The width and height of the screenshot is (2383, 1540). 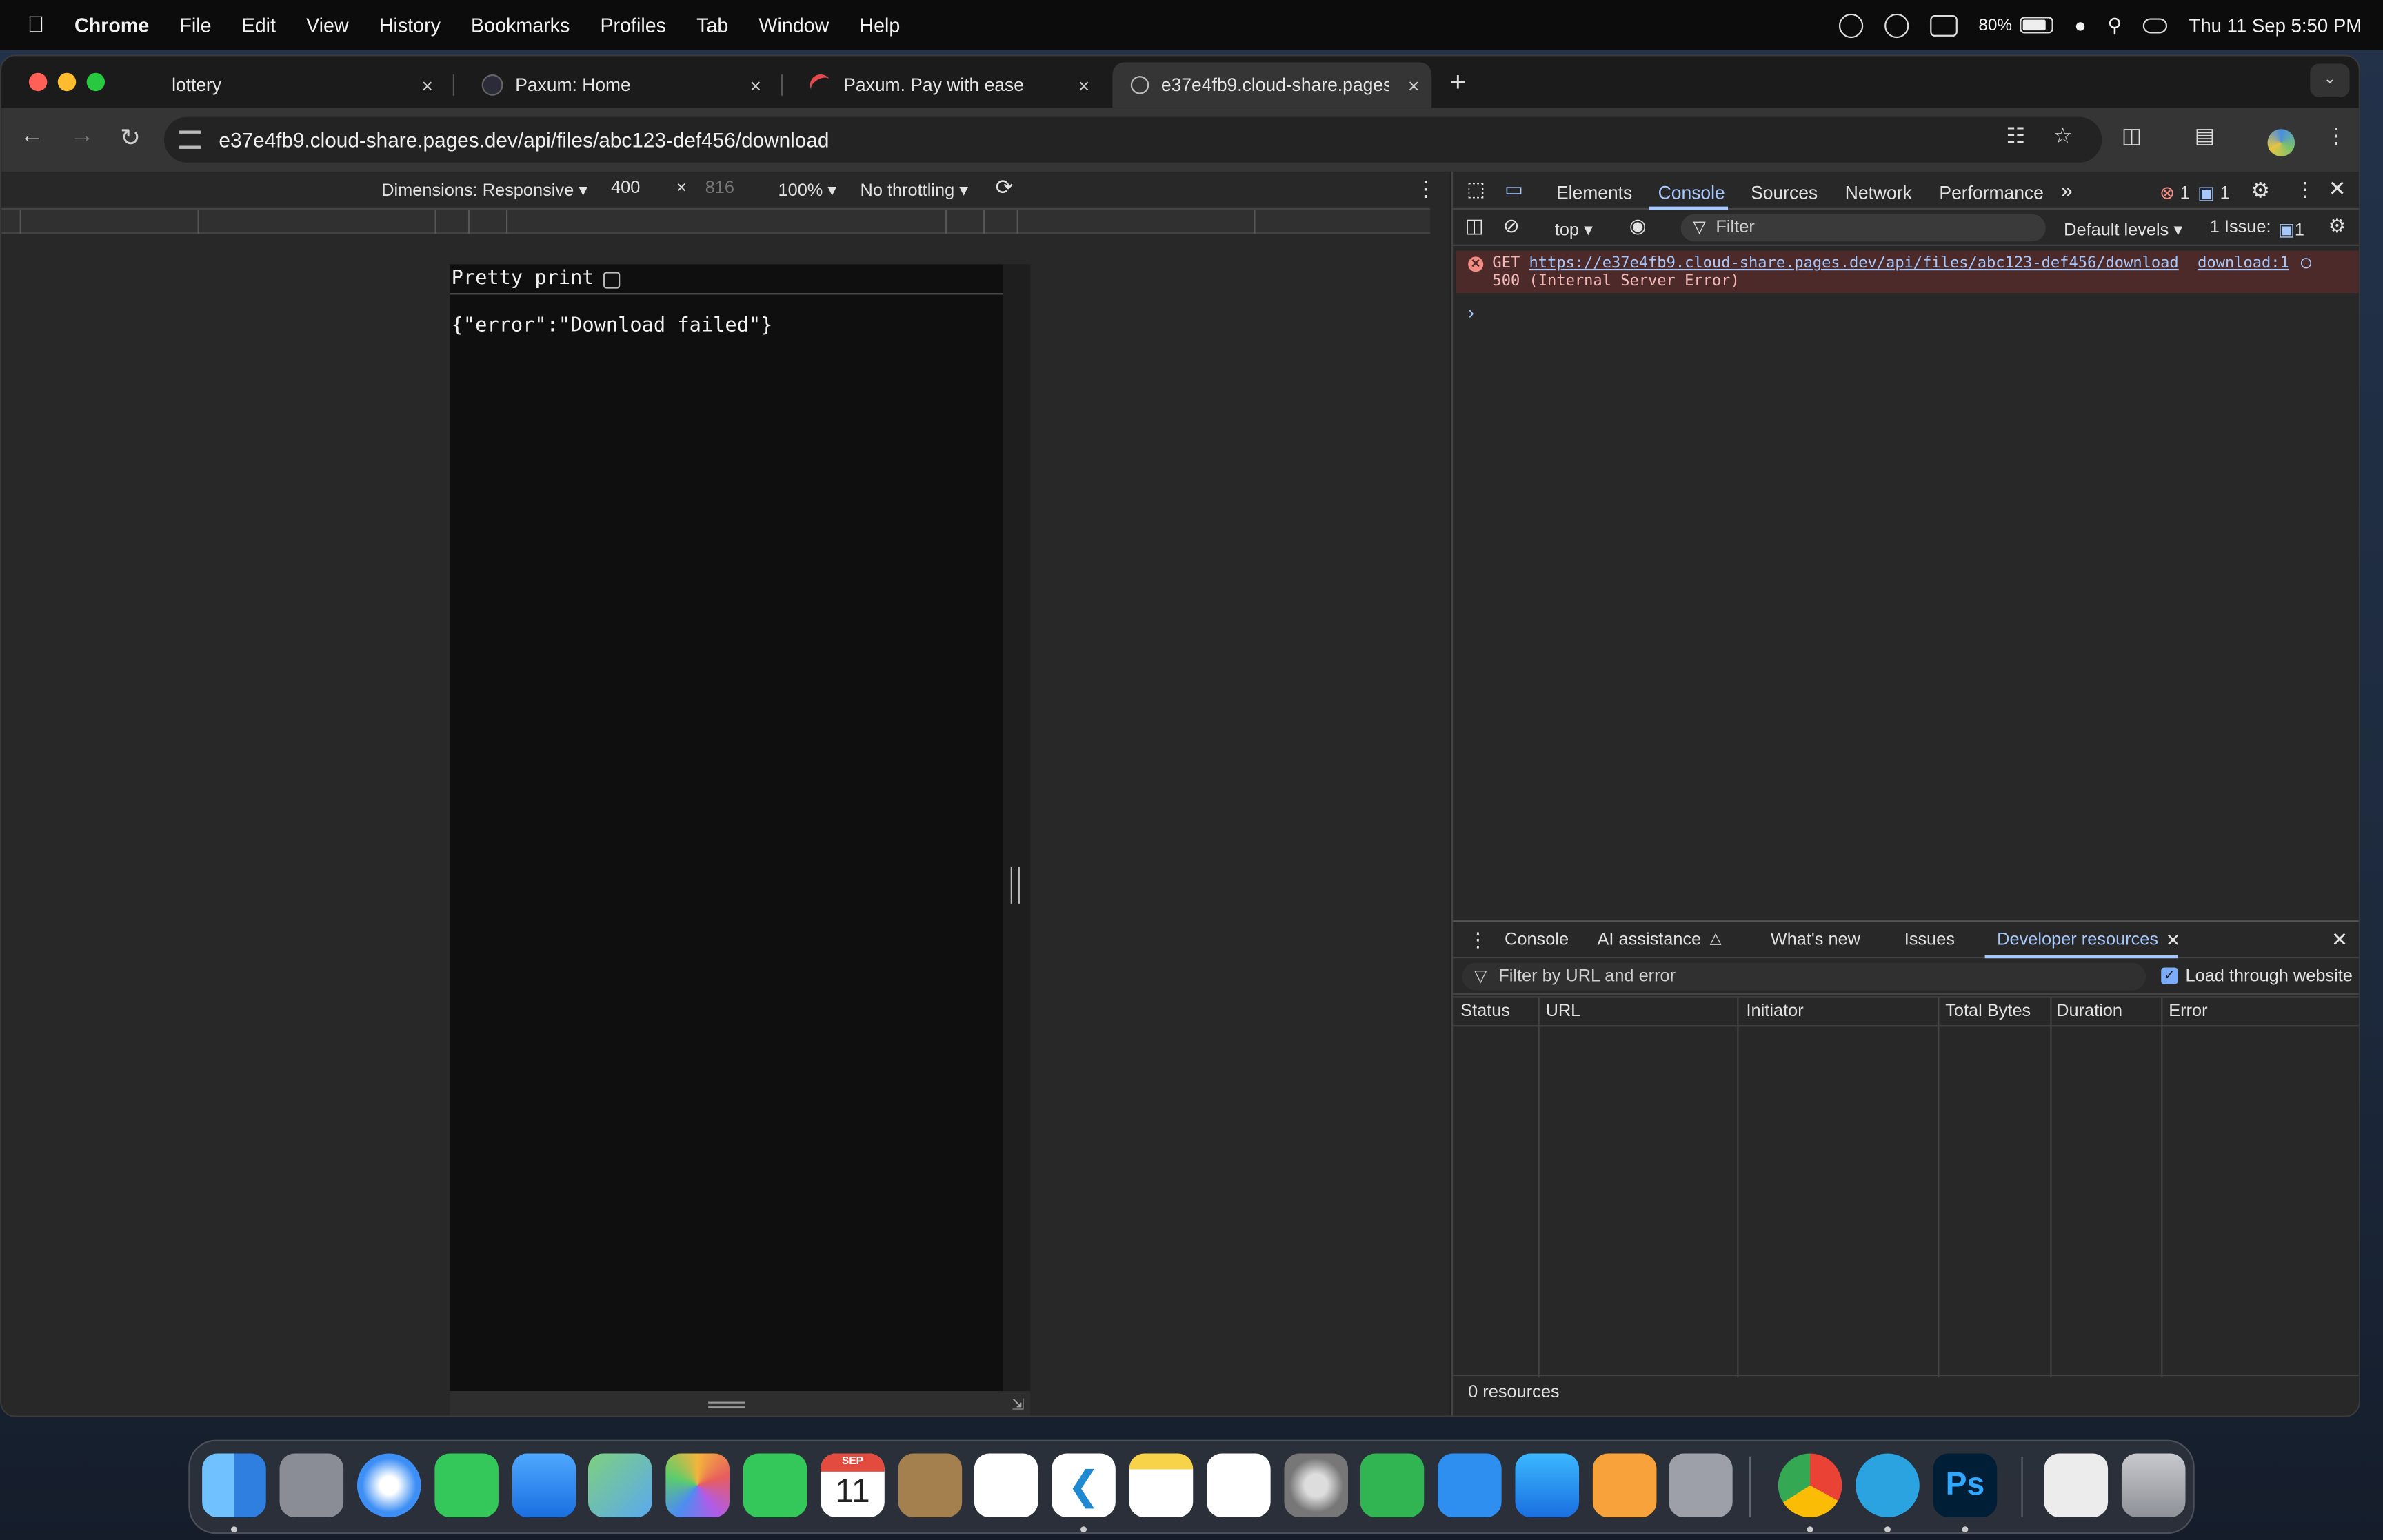 What do you see at coordinates (2275, 25) in the screenshot?
I see `menu-clock: Thu 11 Sep 5:50 PM` at bounding box center [2275, 25].